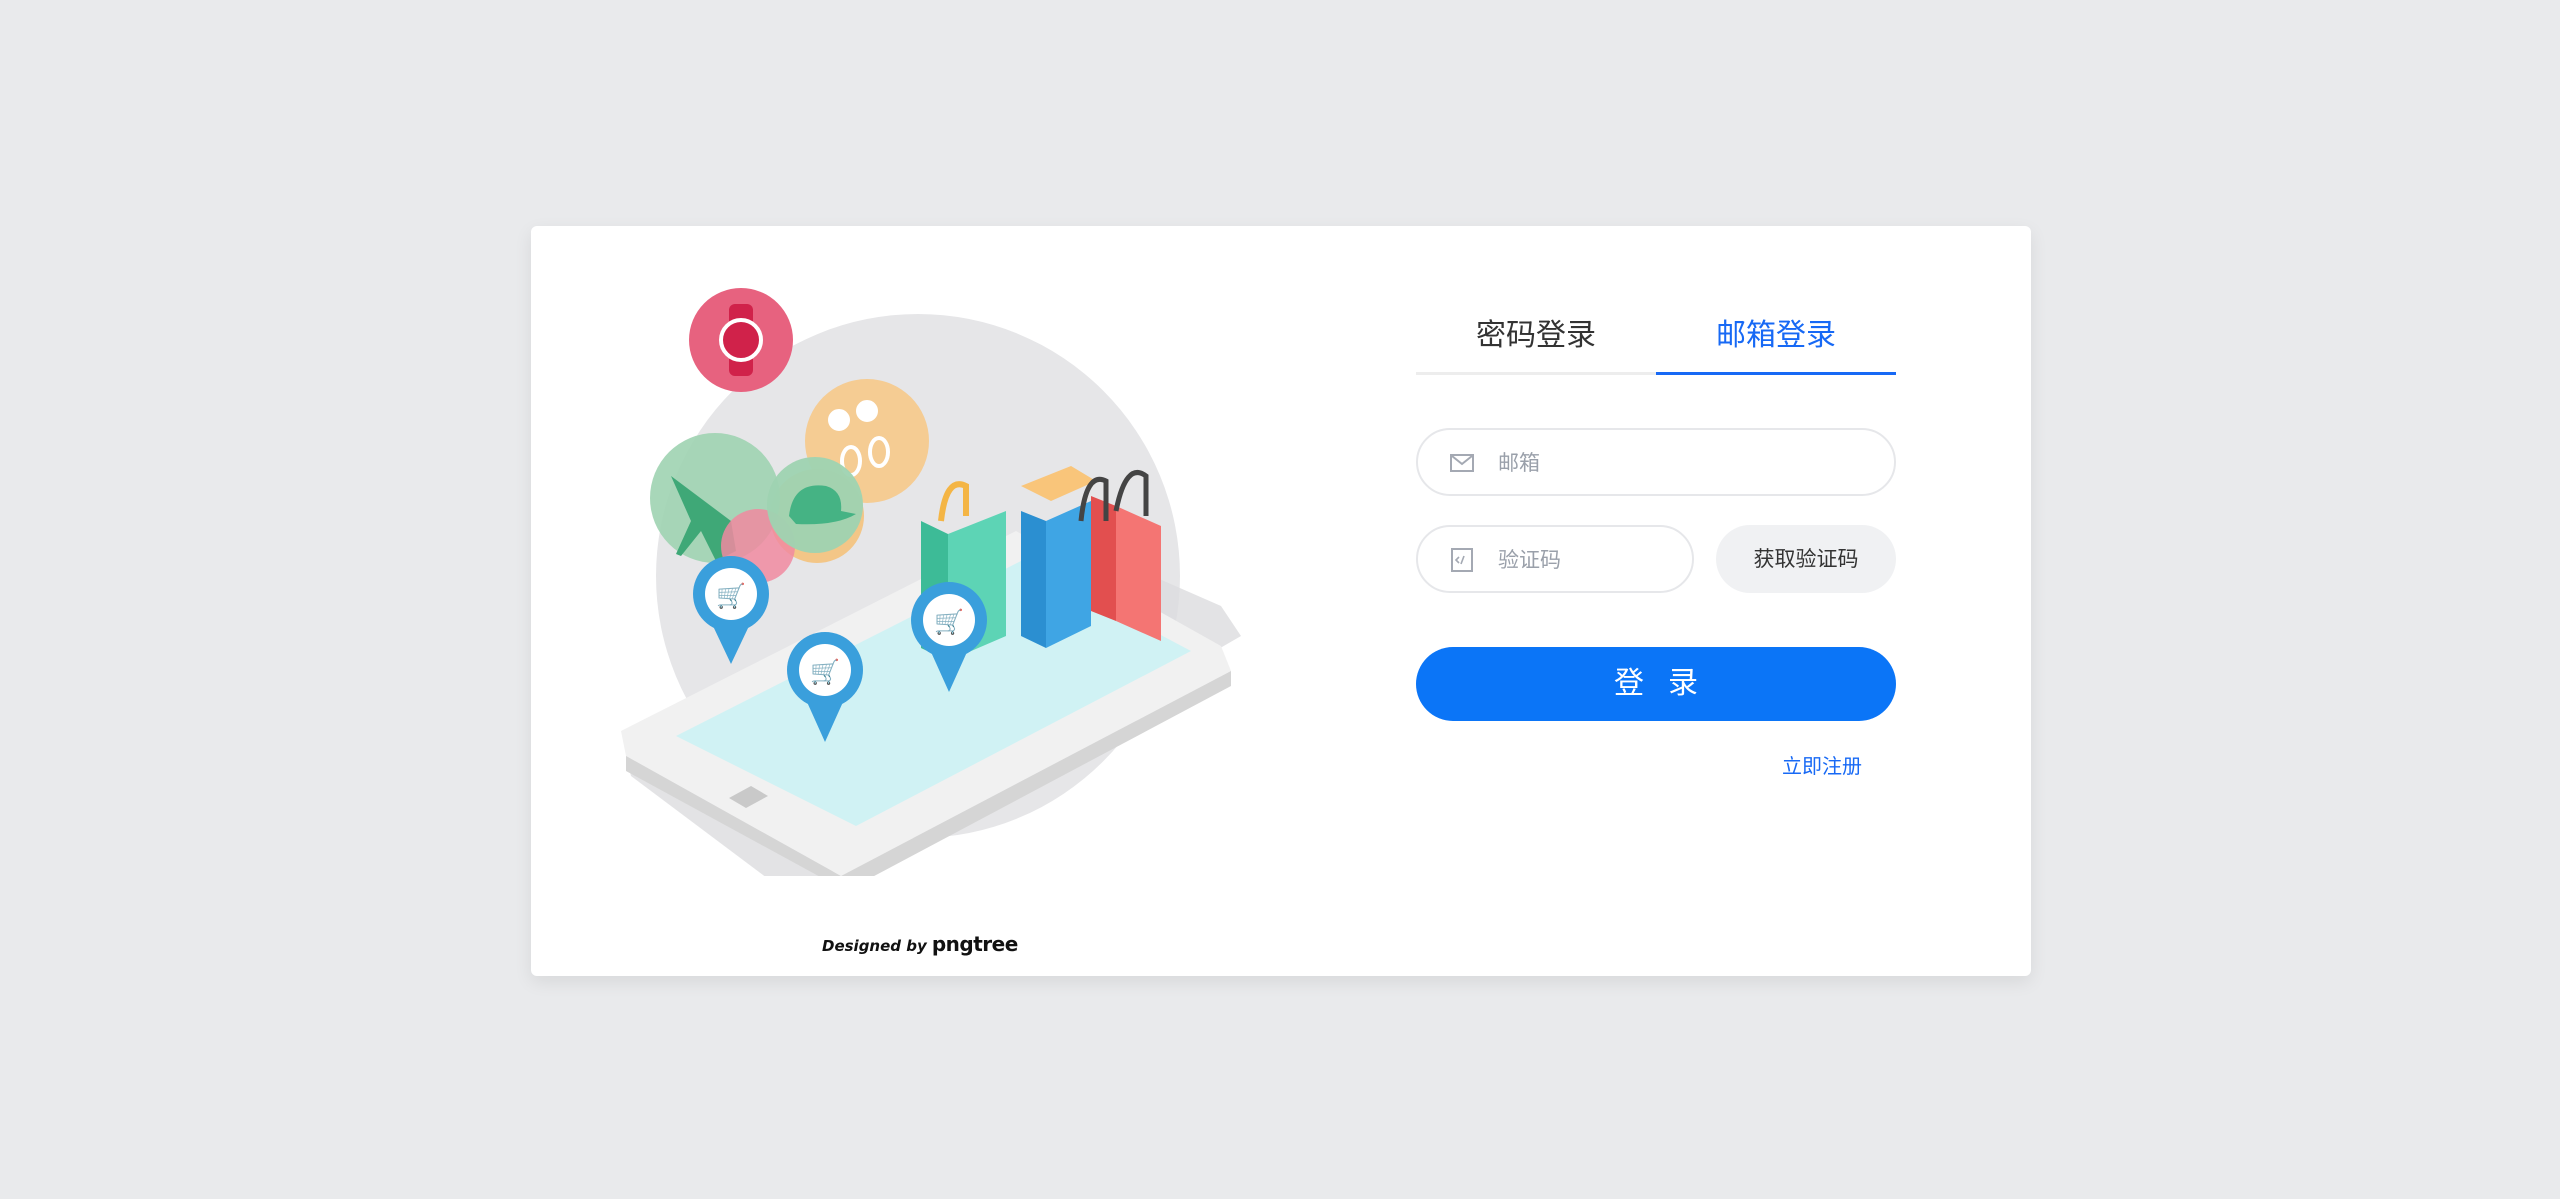 The image size is (2560, 1199). I want to click on email-field, so click(1656, 462).